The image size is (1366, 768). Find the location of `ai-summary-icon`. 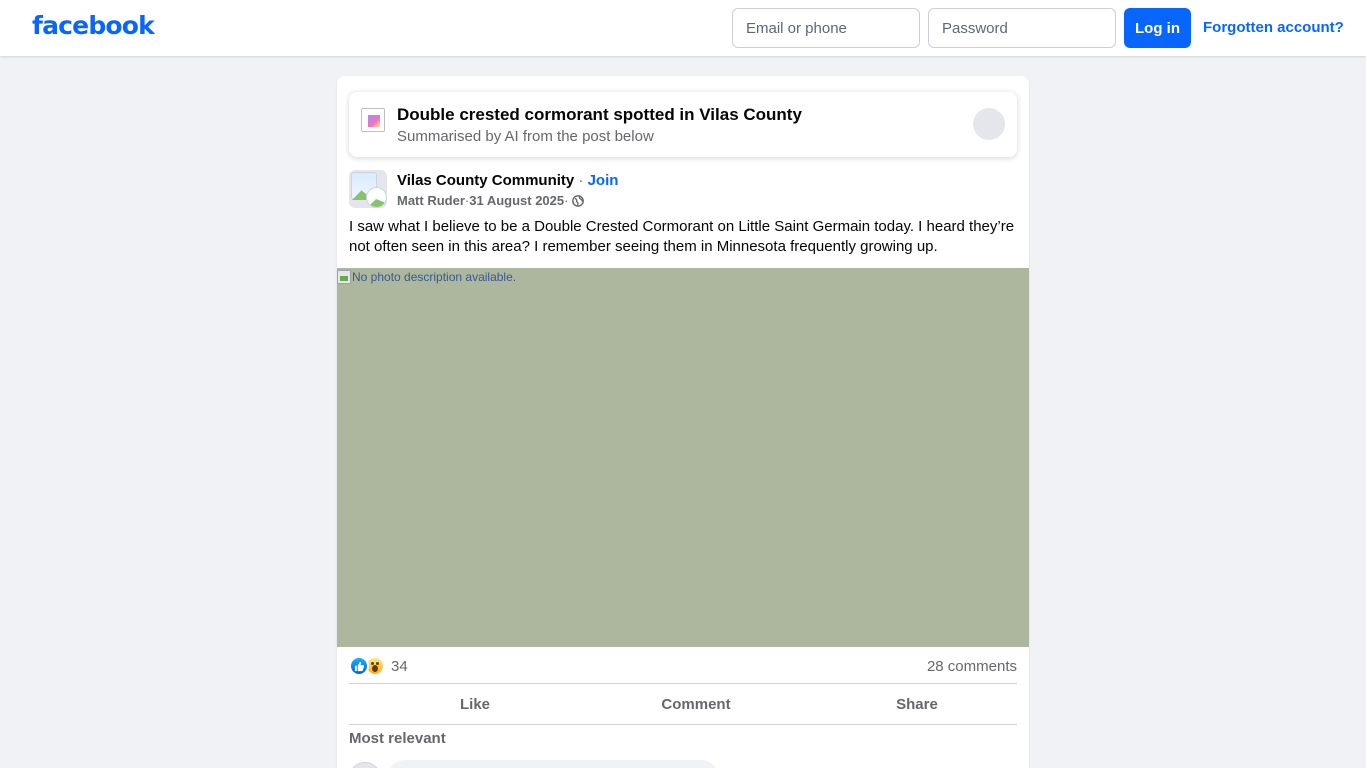

ai-summary-icon is located at coordinates (373, 120).